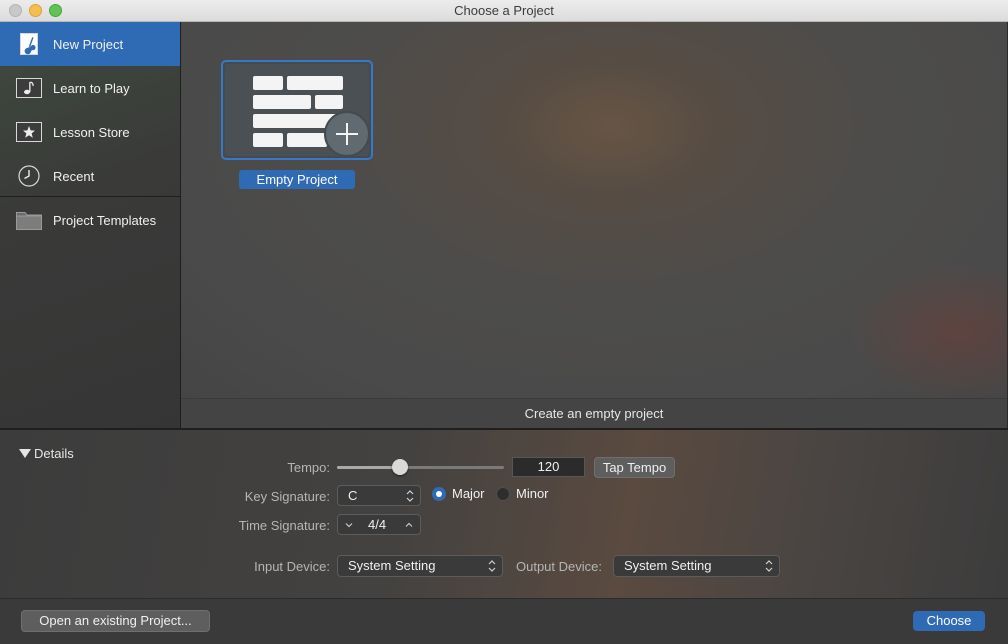 The image size is (1008, 644). What do you see at coordinates (379, 495) in the screenshot?
I see `key-signature-popup: C` at bounding box center [379, 495].